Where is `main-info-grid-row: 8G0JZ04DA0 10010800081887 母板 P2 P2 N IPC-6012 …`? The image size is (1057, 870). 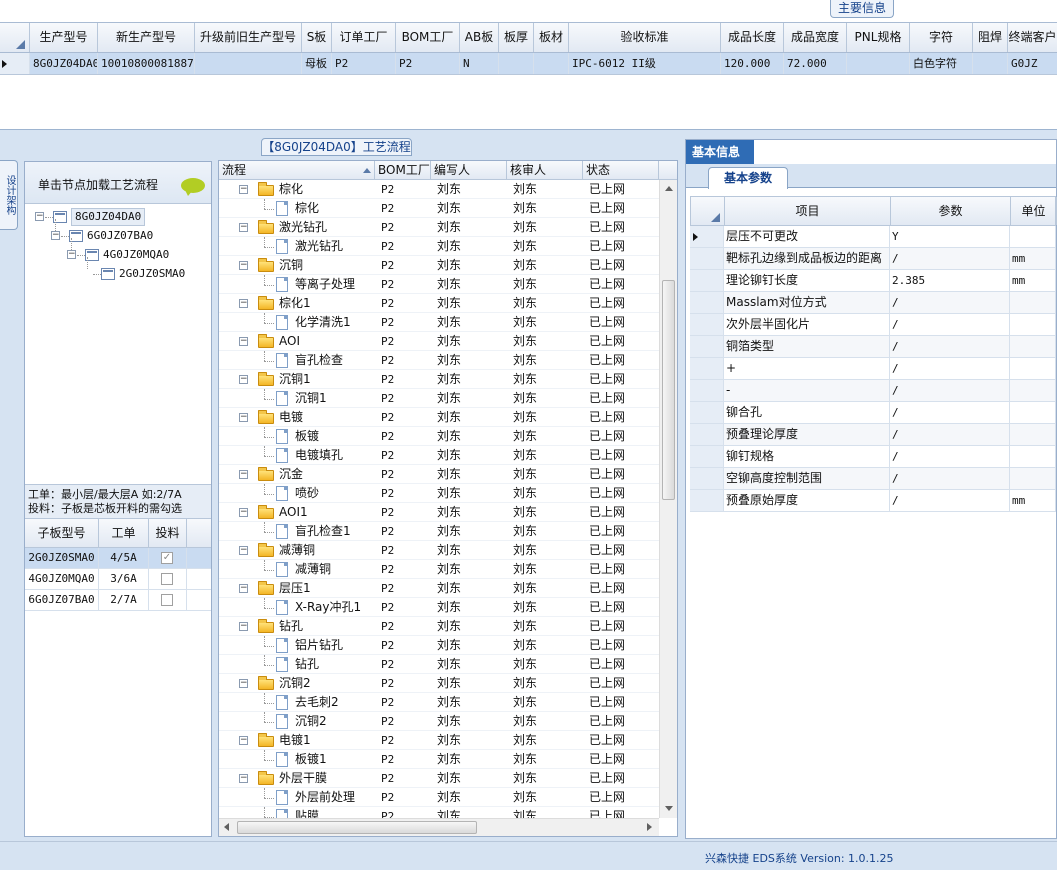
main-info-grid-row: 8G0JZ04DA0 10010800081887 母板 P2 P2 N IPC-6012 … is located at coordinates (528, 64).